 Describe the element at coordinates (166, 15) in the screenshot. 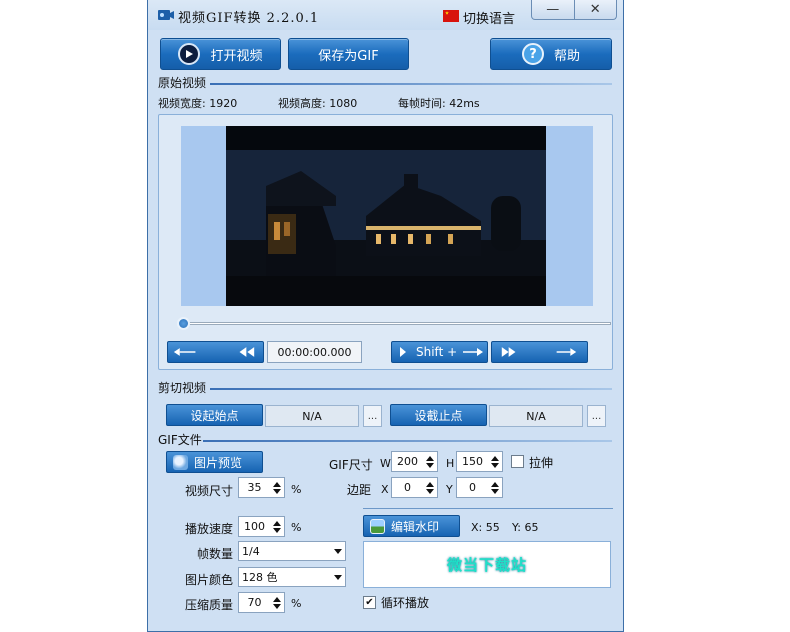

I see `film-icon` at that location.